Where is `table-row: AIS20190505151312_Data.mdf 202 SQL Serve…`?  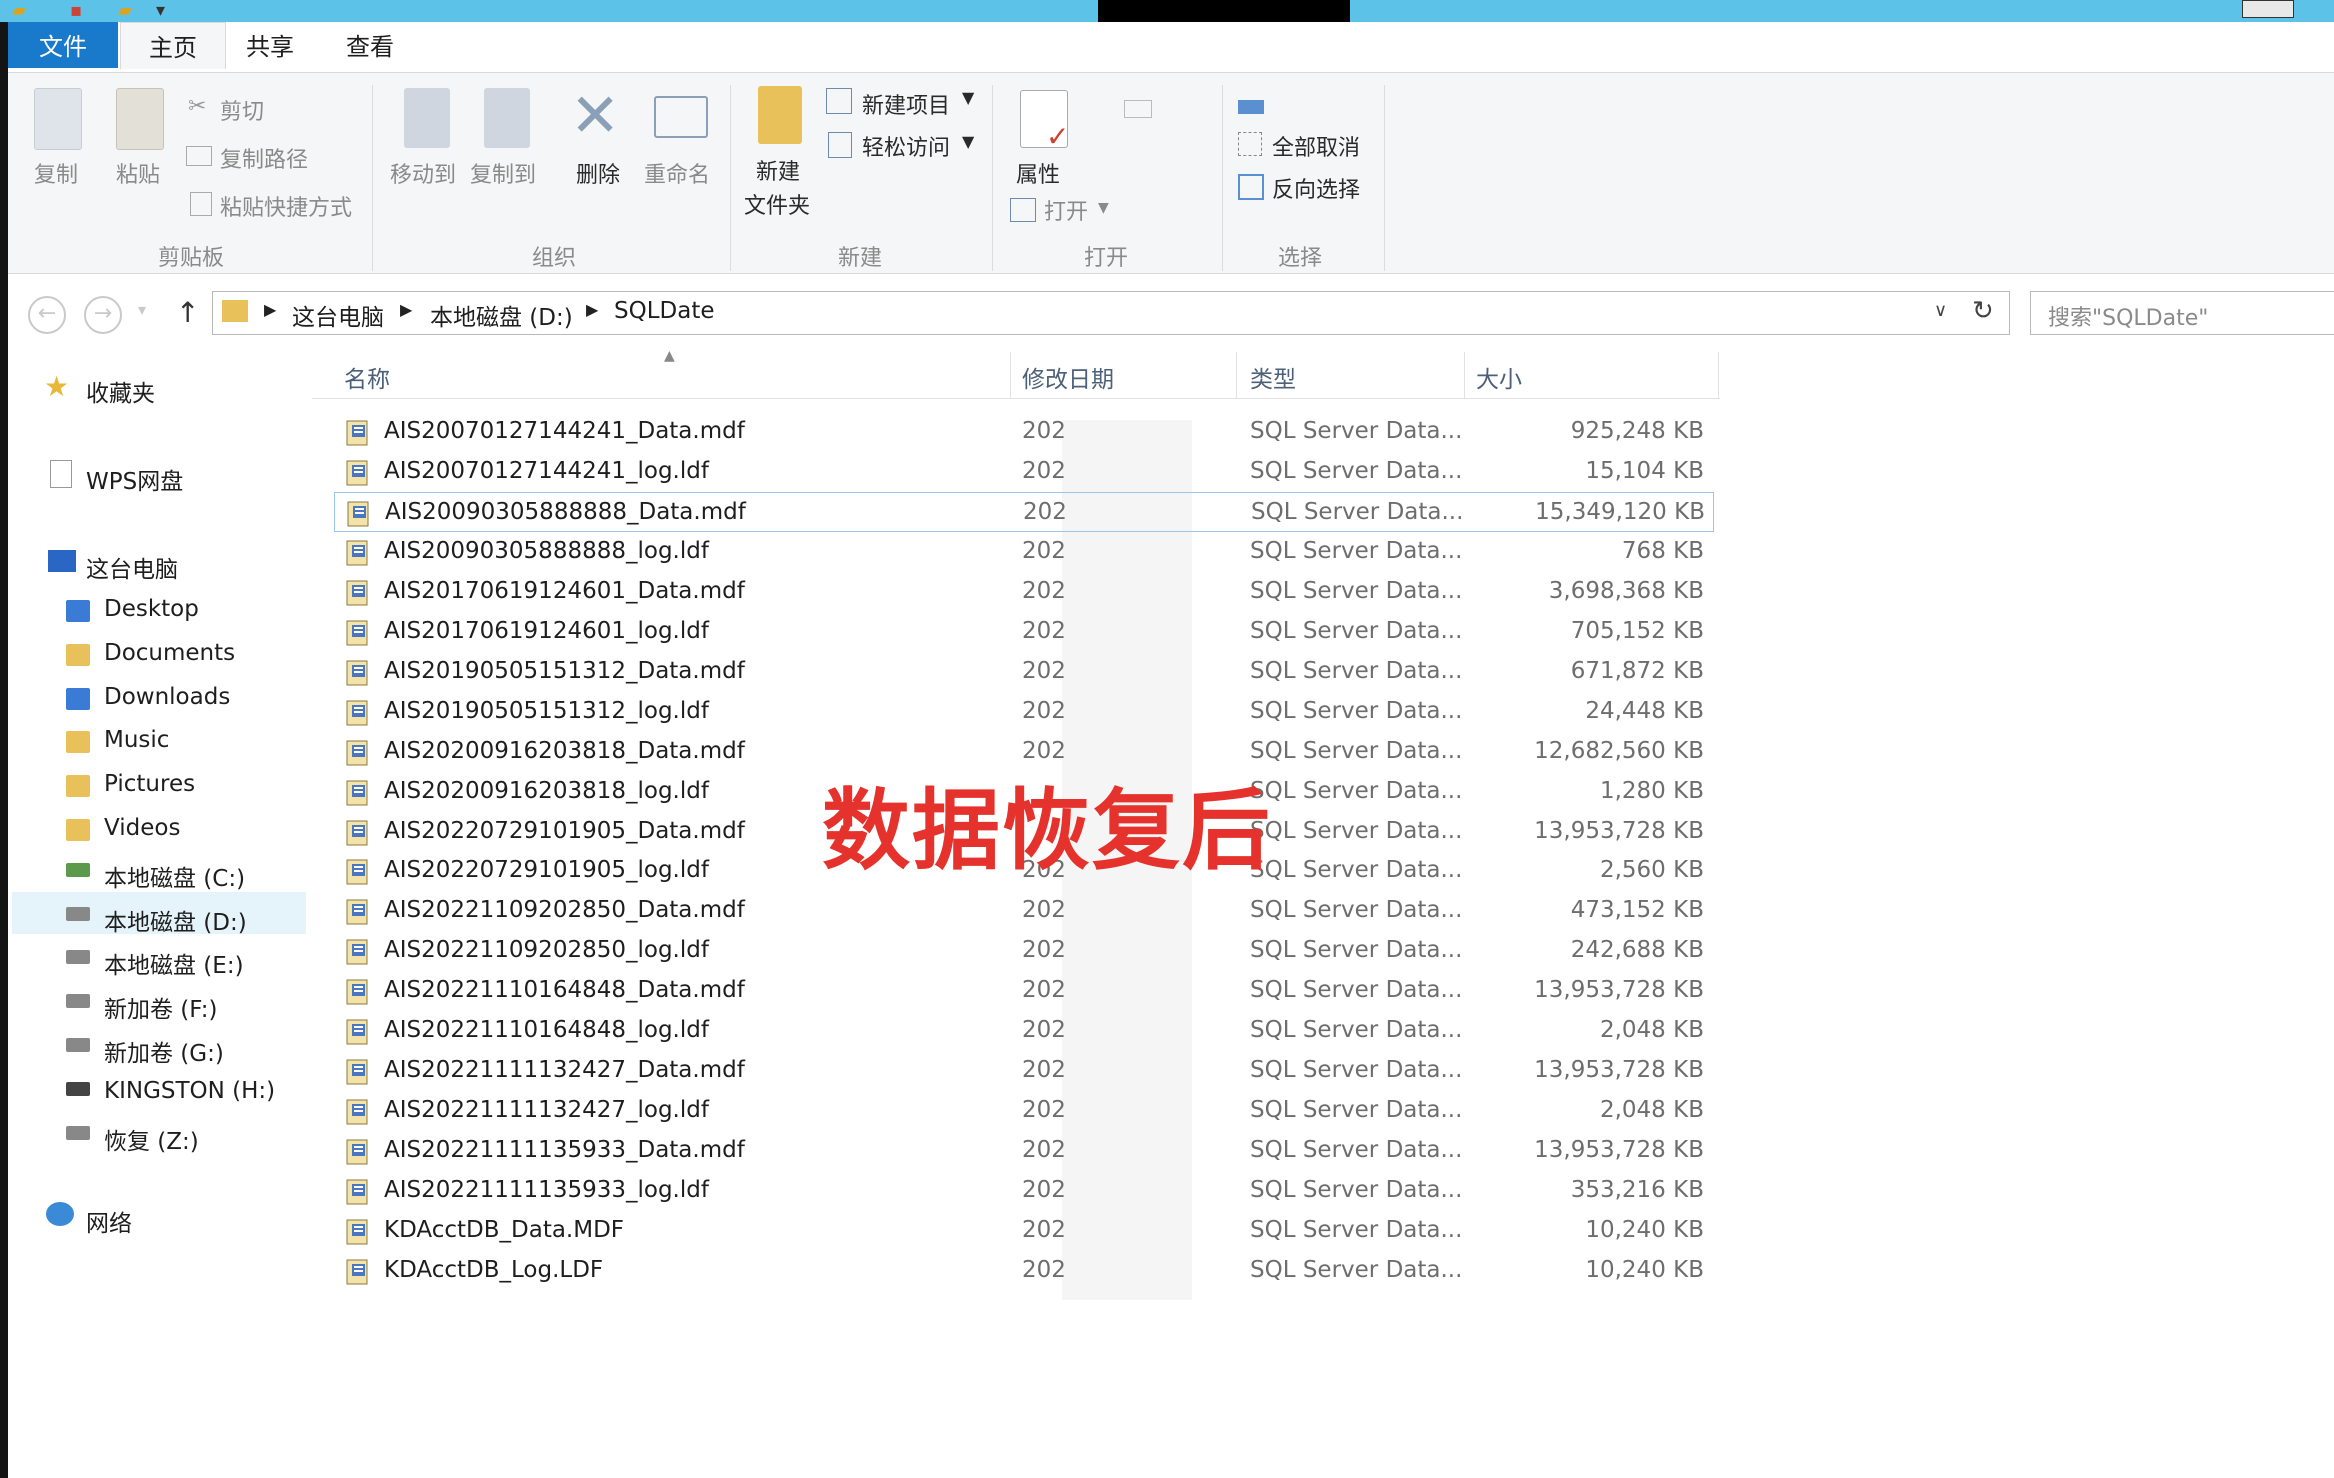 table-row: AIS20190505151312_Data.mdf 202 SQL Serve… is located at coordinates (1024, 672).